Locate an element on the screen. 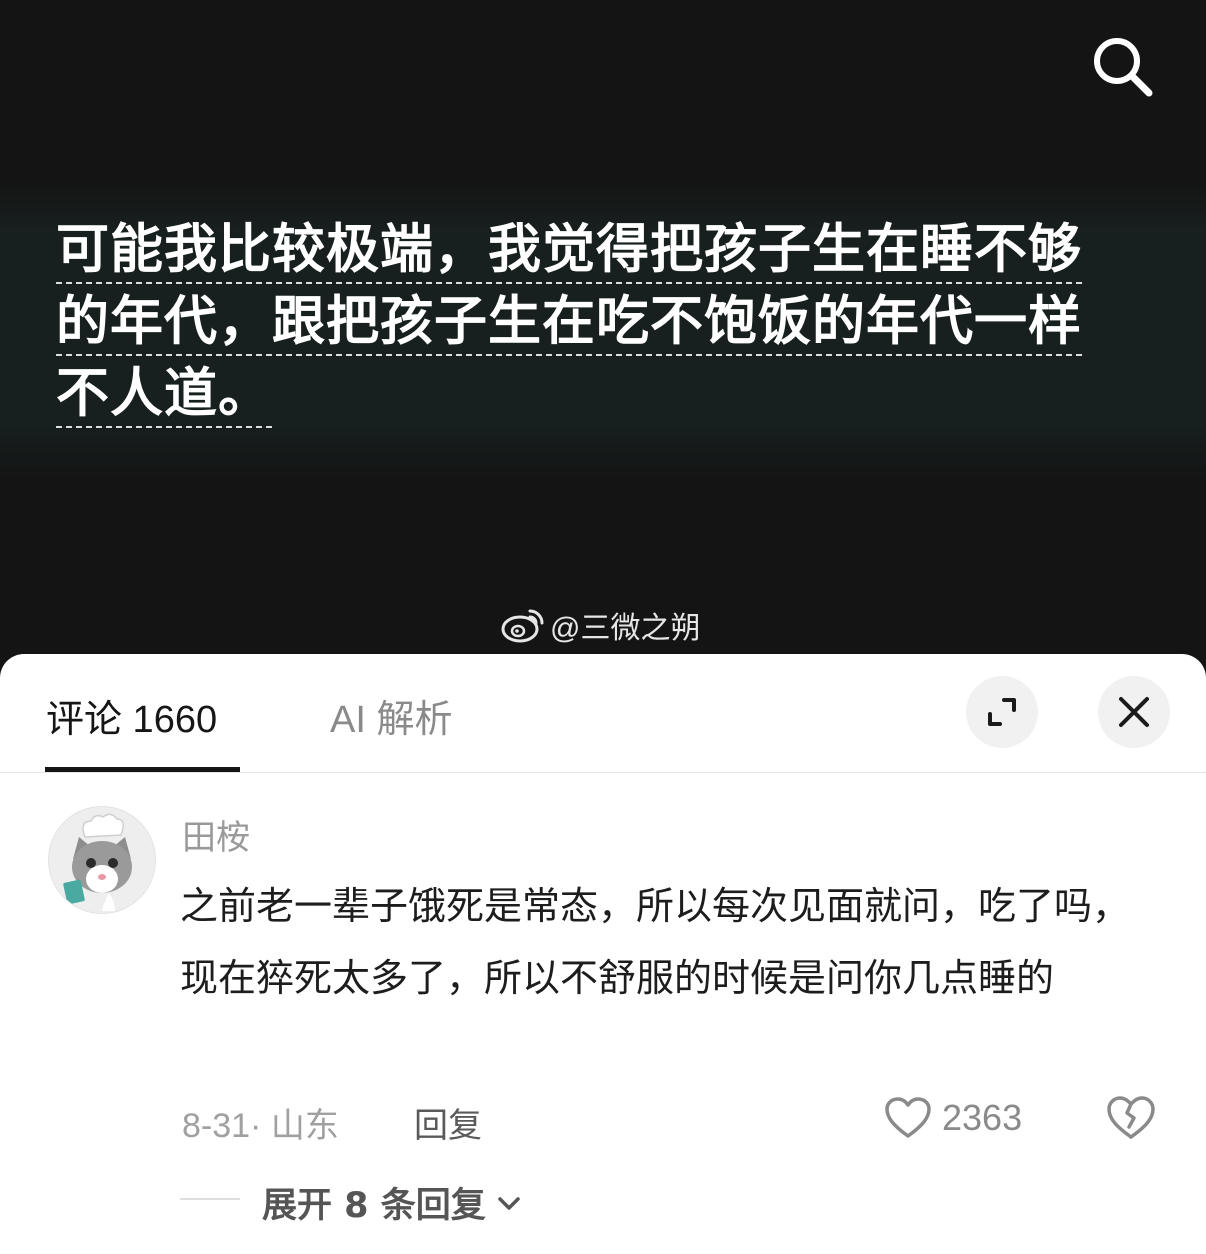 Image resolution: width=1206 pixels, height=1254 pixels. cat-chef-avatar is located at coordinates (102, 860).